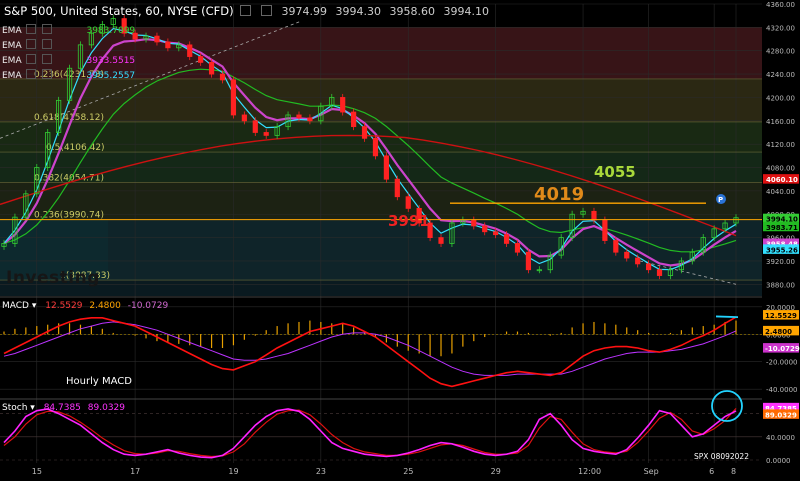 The height and width of the screenshot is (481, 800). I want to click on time-axis: 15 17 19 23 25 29 12:00 Sep 6 8, so click(381, 470).